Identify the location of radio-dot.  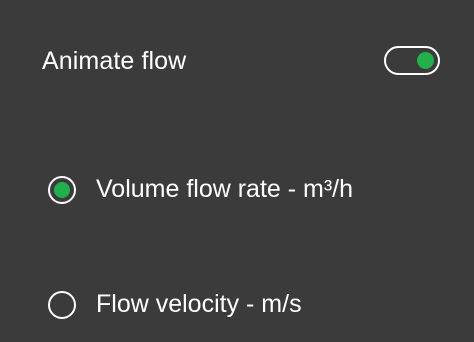
(61, 189).